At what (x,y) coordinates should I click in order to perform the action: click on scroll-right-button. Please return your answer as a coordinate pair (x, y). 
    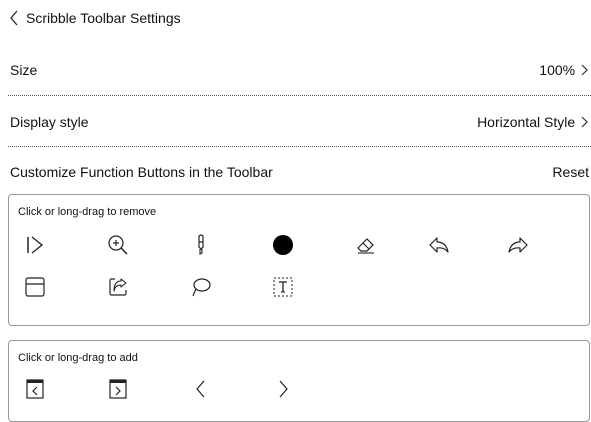
    Looking at the image, I should click on (283, 389).